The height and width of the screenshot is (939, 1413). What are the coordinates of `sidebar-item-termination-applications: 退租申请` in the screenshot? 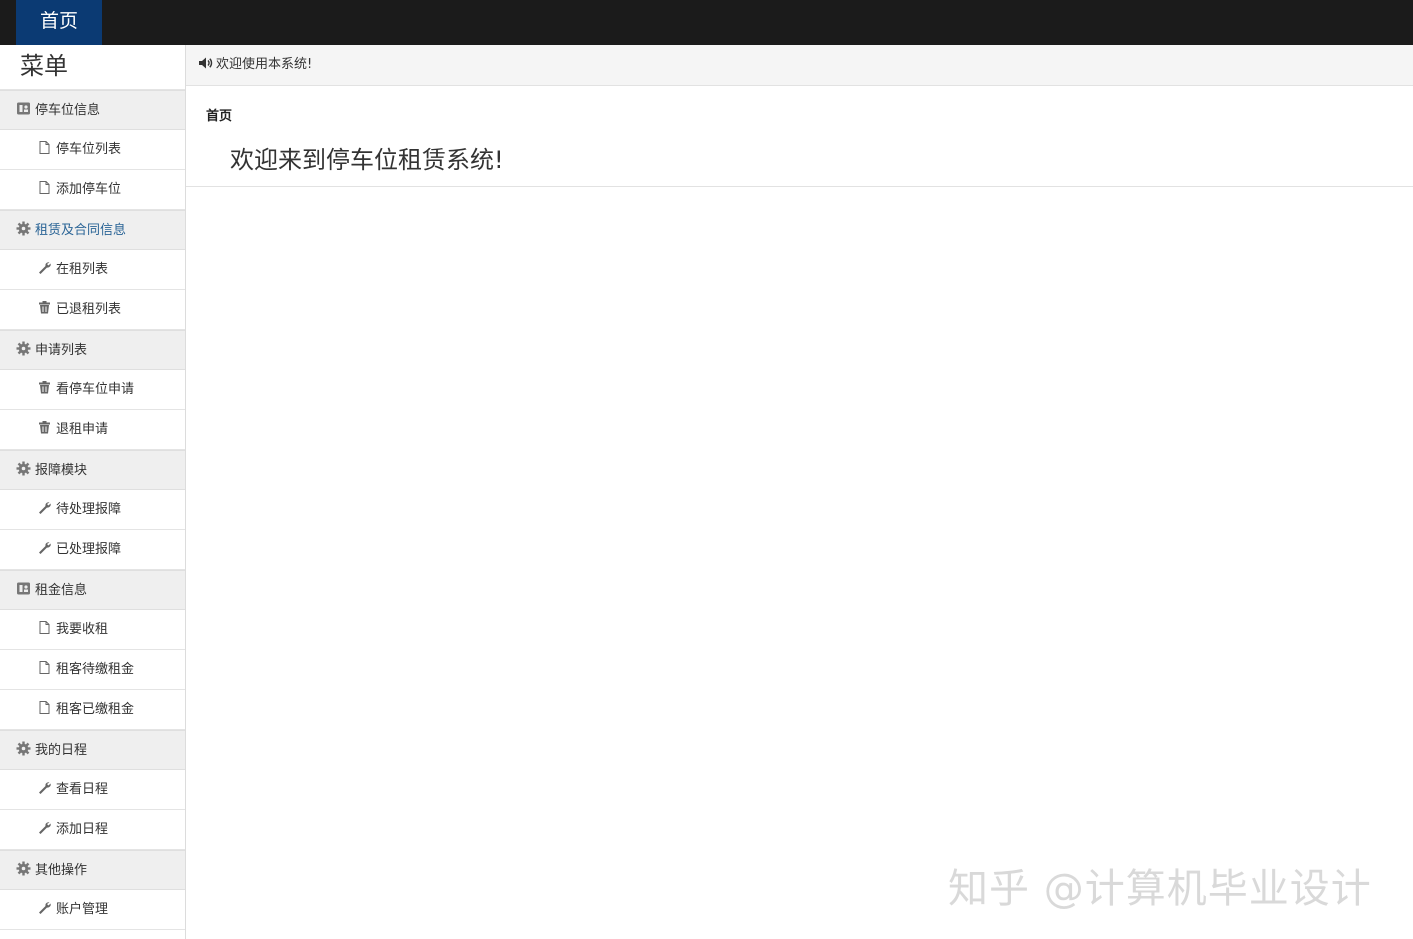 It's located at (92, 430).